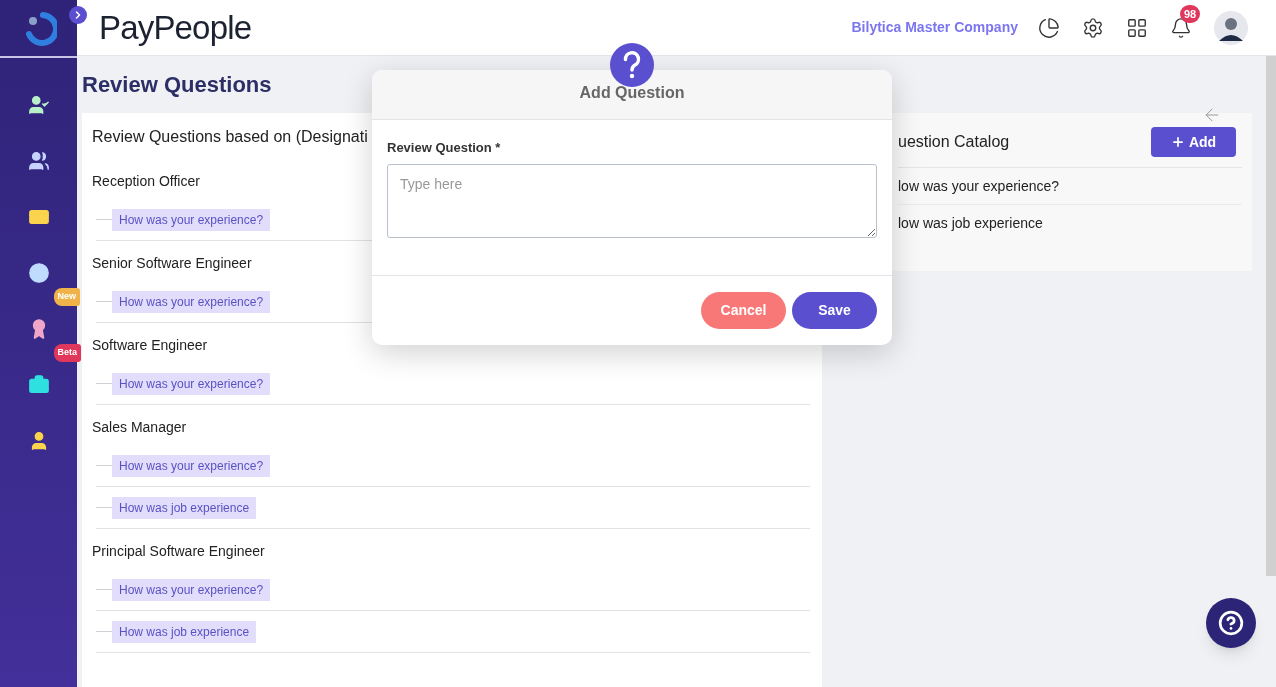 This screenshot has height=687, width=1276. Describe the element at coordinates (1070, 223) in the screenshot. I see `catalog-item: low was job experience` at that location.